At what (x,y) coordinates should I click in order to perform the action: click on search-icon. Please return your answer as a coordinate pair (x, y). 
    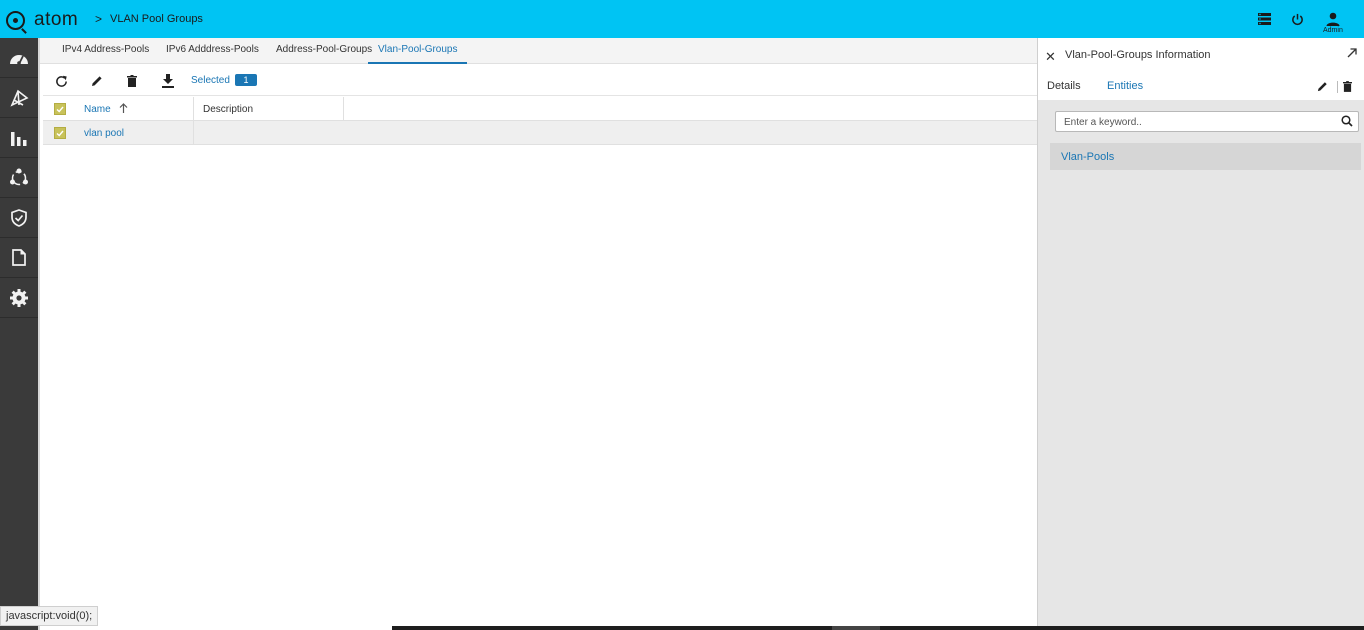
    Looking at the image, I should click on (1347, 122).